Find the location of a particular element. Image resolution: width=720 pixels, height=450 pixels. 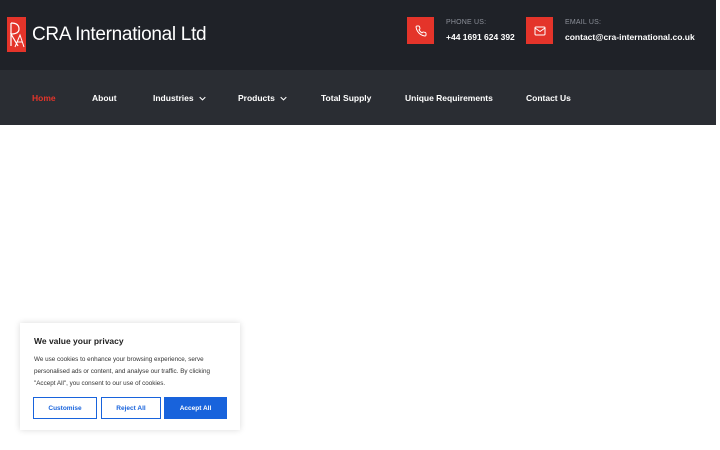

nav-item-label: Total Supply is located at coordinates (346, 98).